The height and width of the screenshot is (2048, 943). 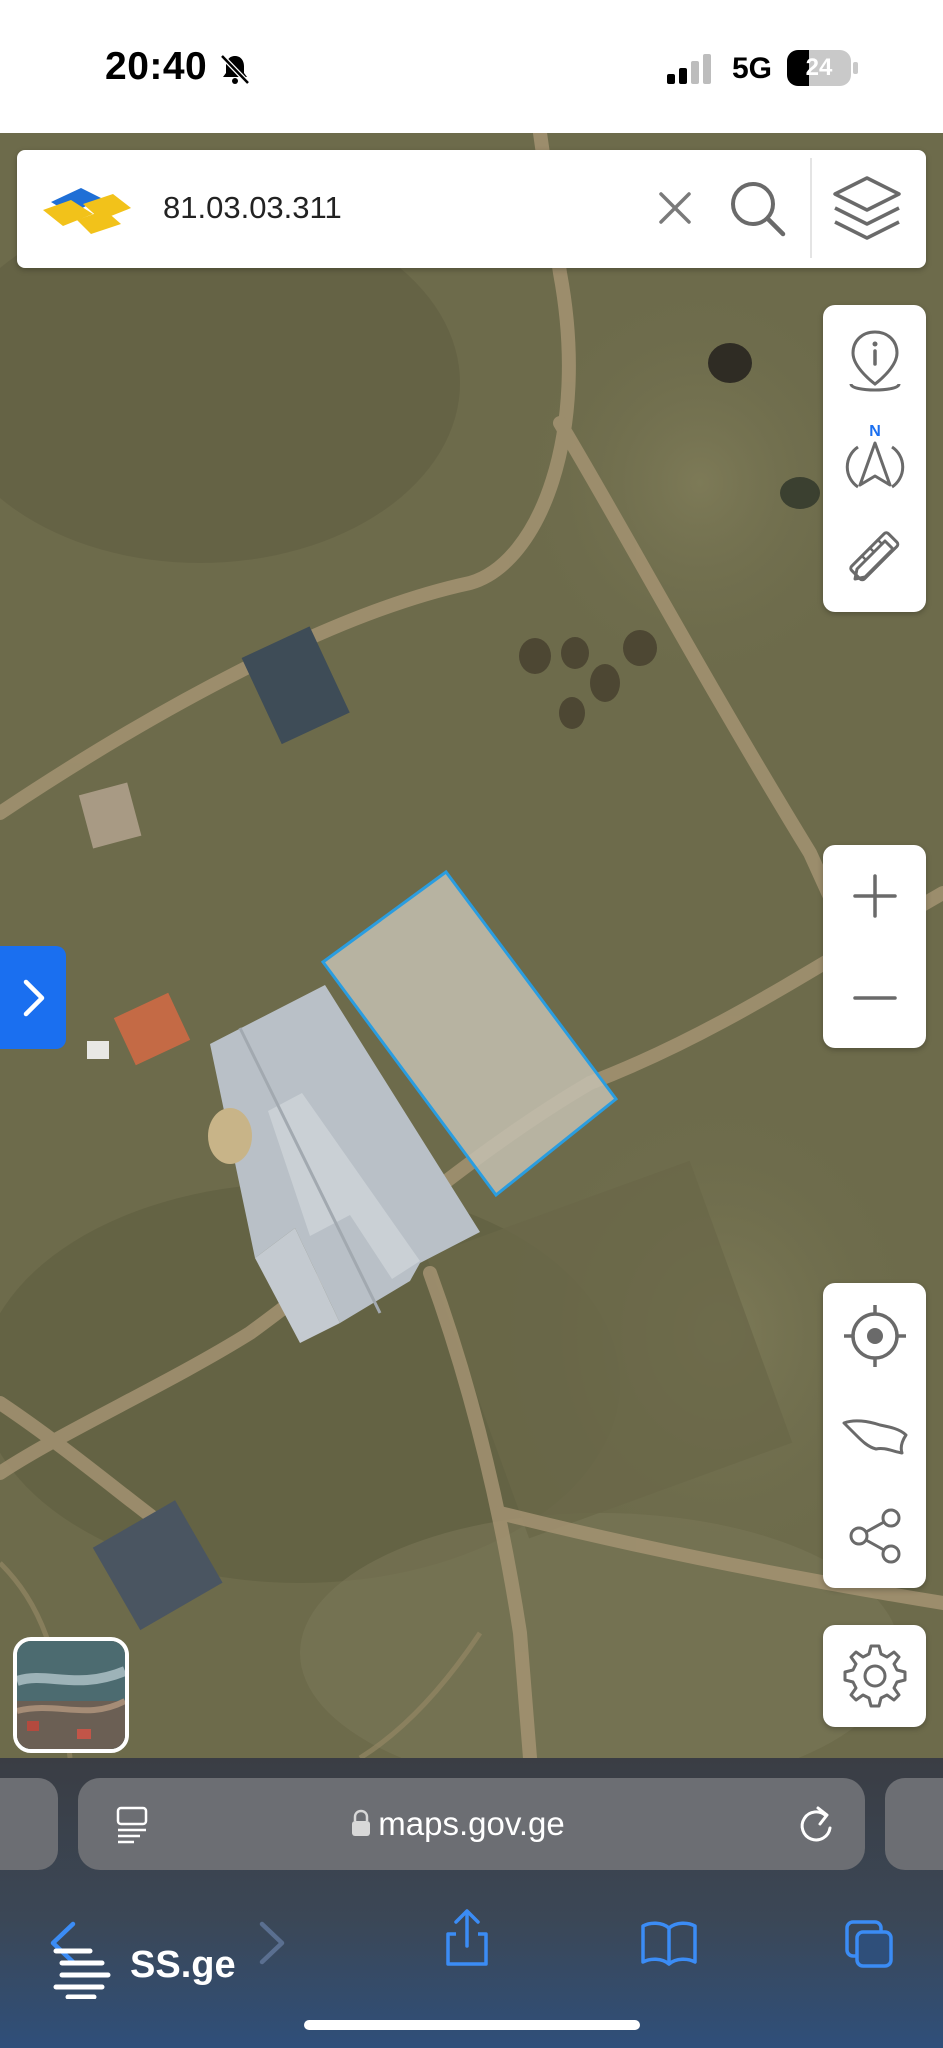 What do you see at coordinates (758, 209) in the screenshot?
I see `search-icon` at bounding box center [758, 209].